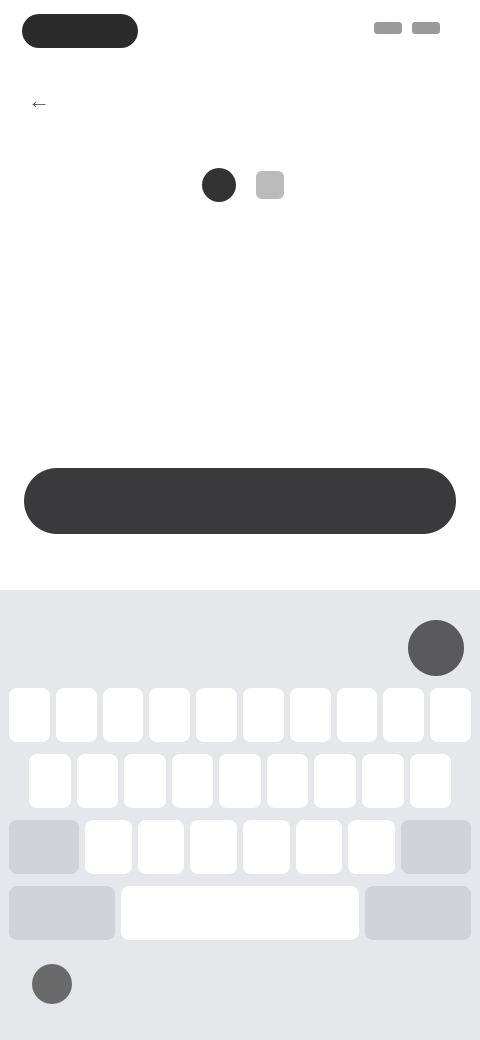 The width and height of the screenshot is (480, 1040). Describe the element at coordinates (44, 847) in the screenshot. I see `shift-key` at that location.